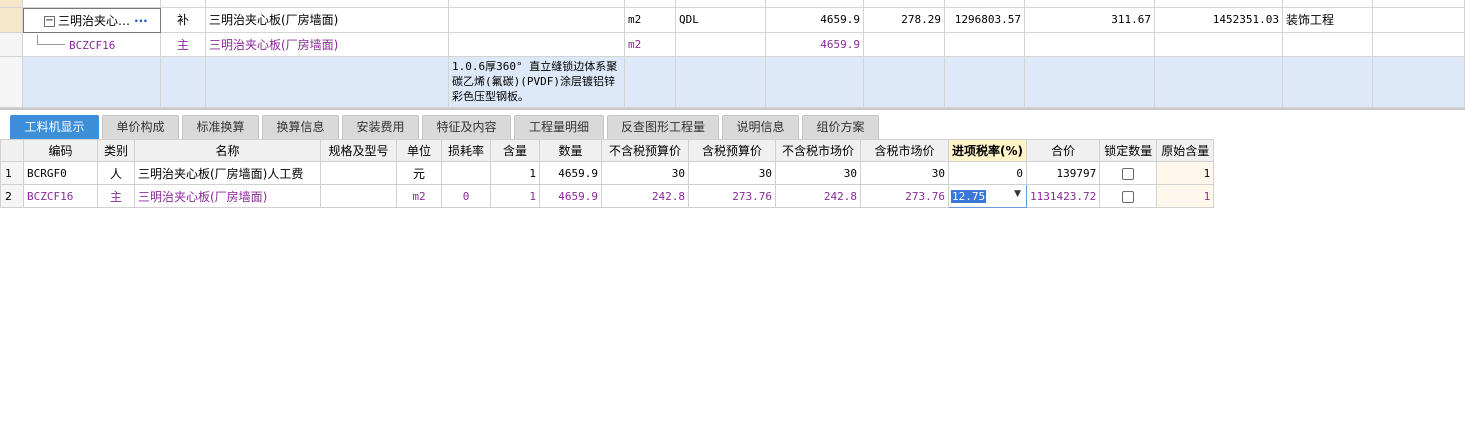  What do you see at coordinates (1063, 150) in the screenshot?
I see `column-header: 合价` at bounding box center [1063, 150].